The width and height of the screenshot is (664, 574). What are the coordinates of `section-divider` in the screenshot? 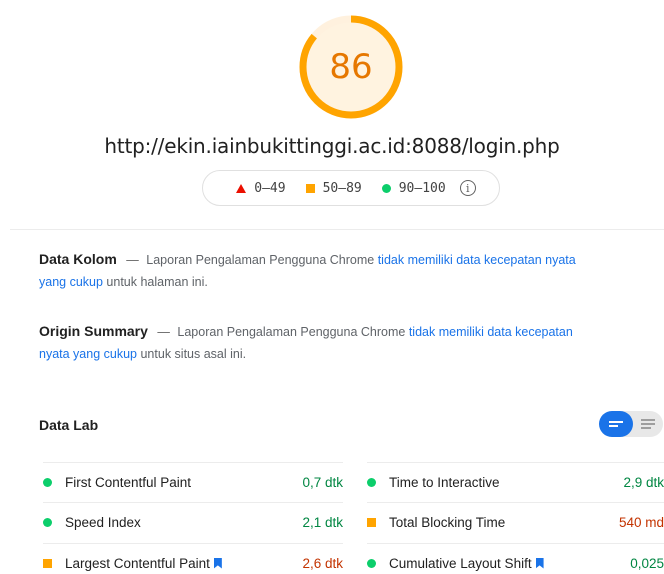 It's located at (337, 229).